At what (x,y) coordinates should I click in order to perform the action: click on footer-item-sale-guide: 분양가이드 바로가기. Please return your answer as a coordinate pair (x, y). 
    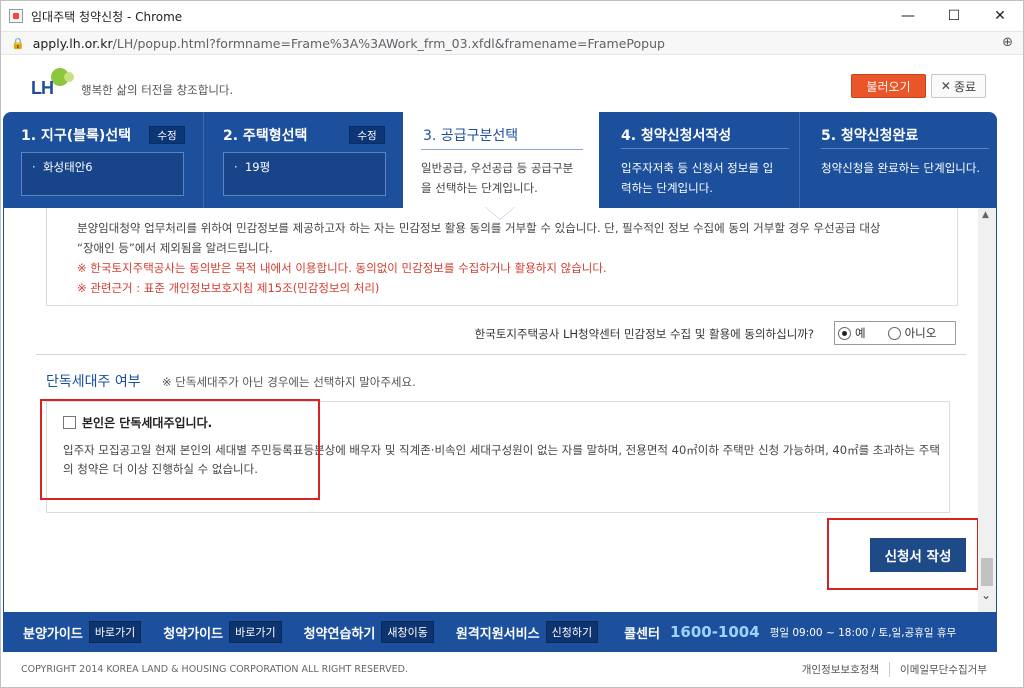
    Looking at the image, I should click on (82, 632).